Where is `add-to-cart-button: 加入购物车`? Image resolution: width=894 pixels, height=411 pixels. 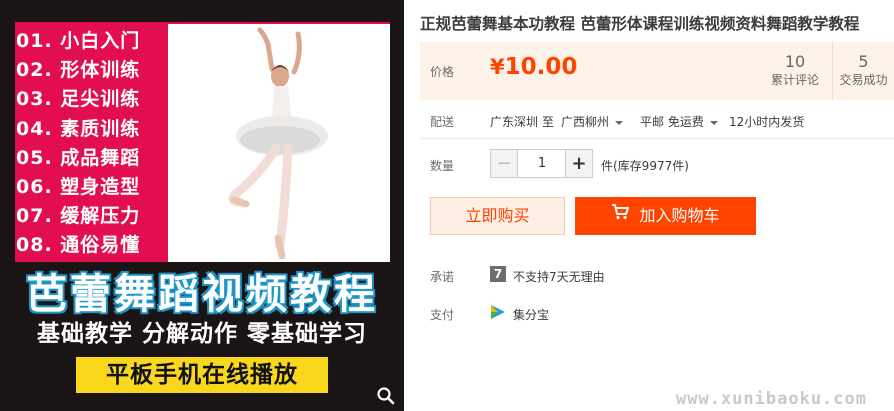
add-to-cart-button: 加入购物车 is located at coordinates (665, 216).